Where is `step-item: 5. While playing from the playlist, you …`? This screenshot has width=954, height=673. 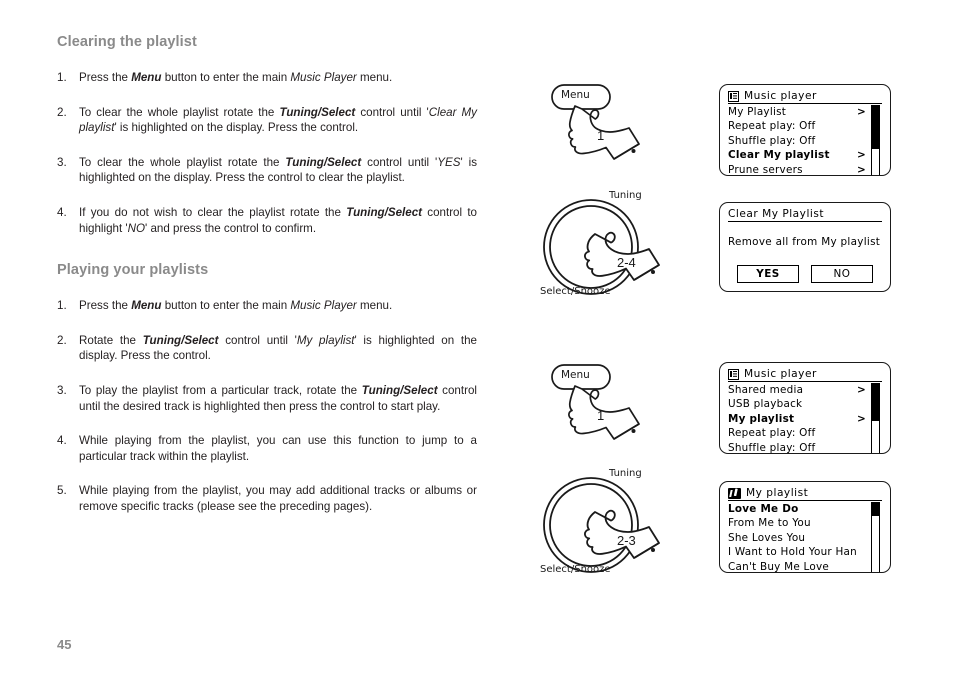
step-item: 5. While playing from the playlist, you … is located at coordinates (267, 498).